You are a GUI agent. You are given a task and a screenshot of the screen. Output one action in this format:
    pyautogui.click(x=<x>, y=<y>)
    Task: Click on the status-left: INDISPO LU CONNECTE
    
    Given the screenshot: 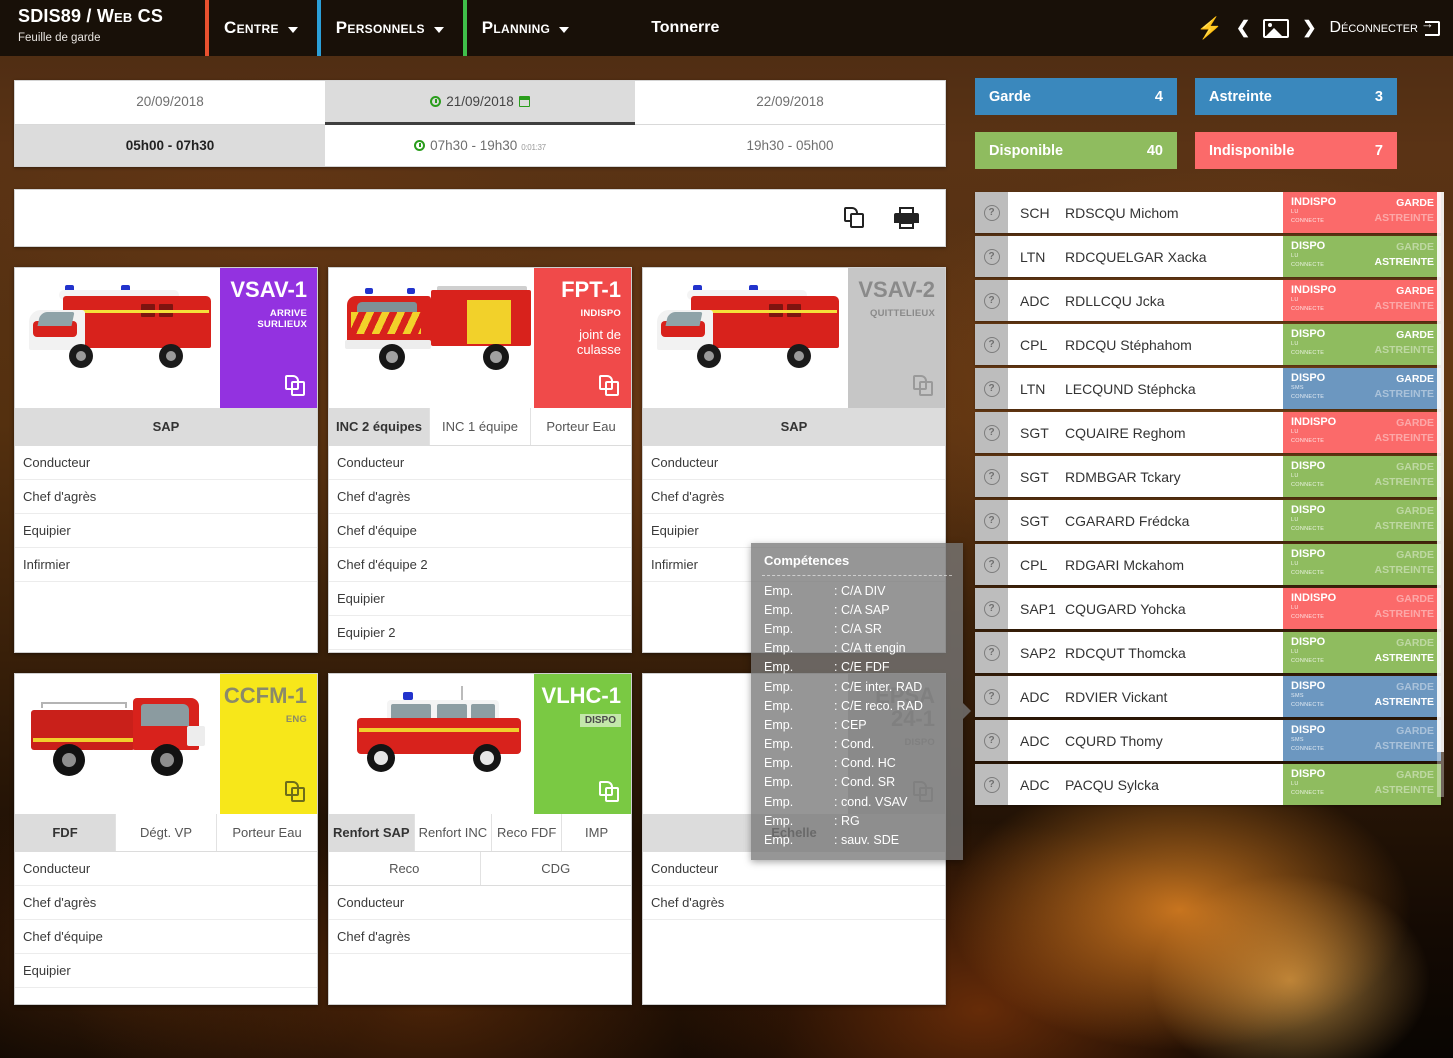 What is the action you would take?
    pyautogui.click(x=1332, y=300)
    